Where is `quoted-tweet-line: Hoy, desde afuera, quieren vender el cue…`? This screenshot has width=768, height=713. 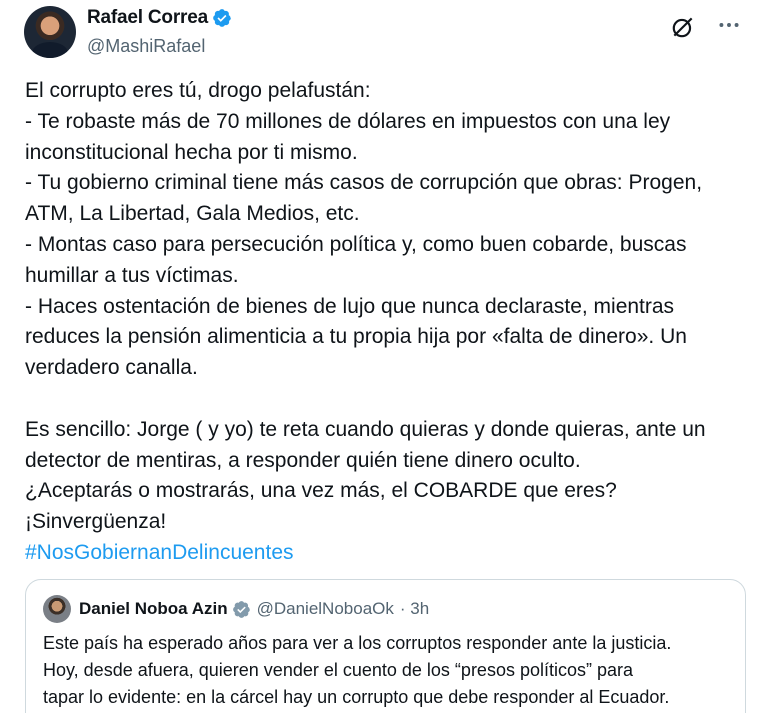 quoted-tweet-line: Hoy, desde afuera, quieren vender el cue… is located at coordinates (338, 670).